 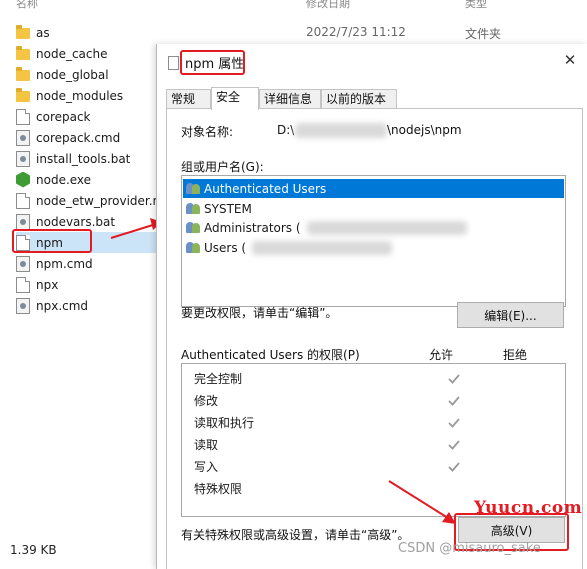 I want to click on permission-name: 完全控制, so click(x=218, y=379).